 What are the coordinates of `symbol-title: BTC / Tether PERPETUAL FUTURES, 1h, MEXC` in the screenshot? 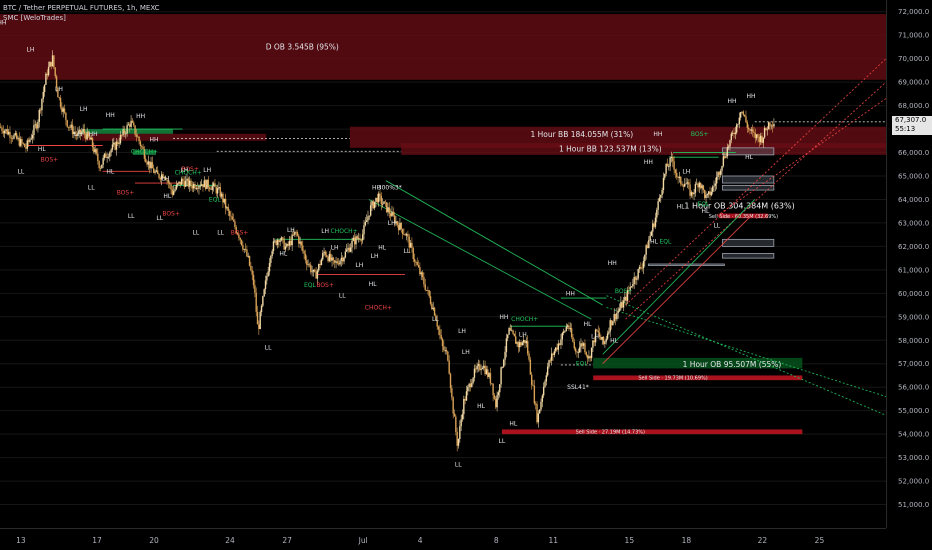 It's located at (81, 8).